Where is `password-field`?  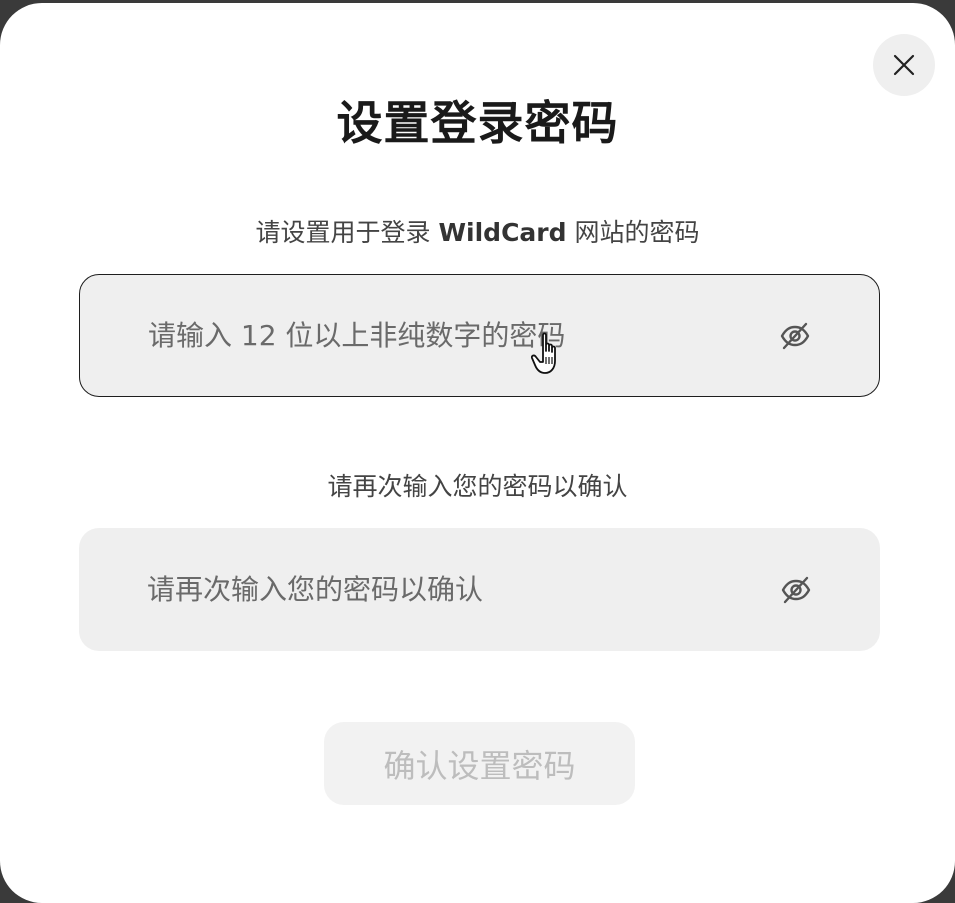 password-field is located at coordinates (479, 335).